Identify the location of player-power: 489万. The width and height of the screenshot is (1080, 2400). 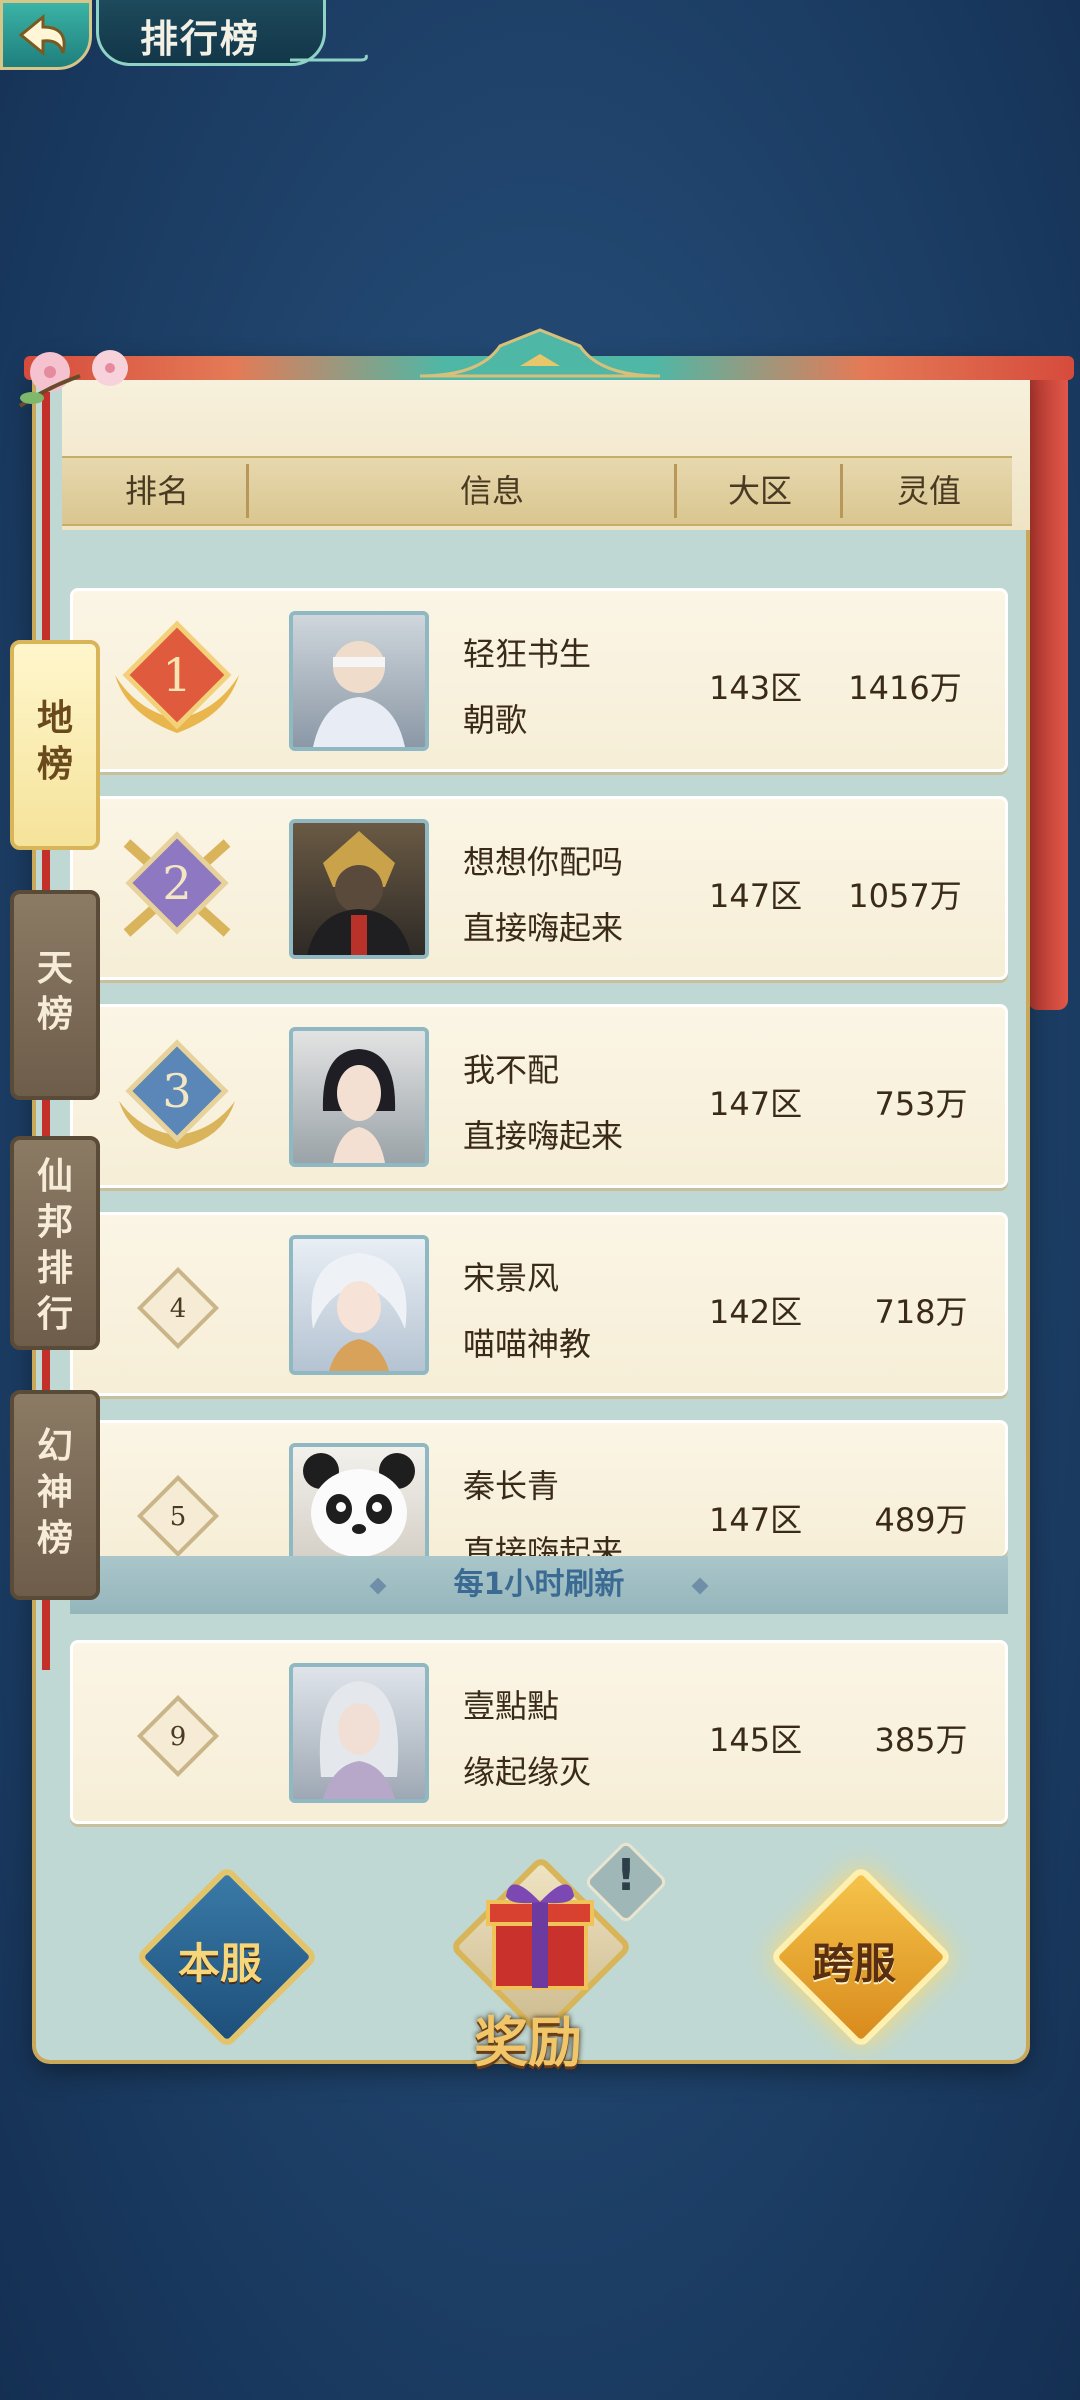
(921, 1520).